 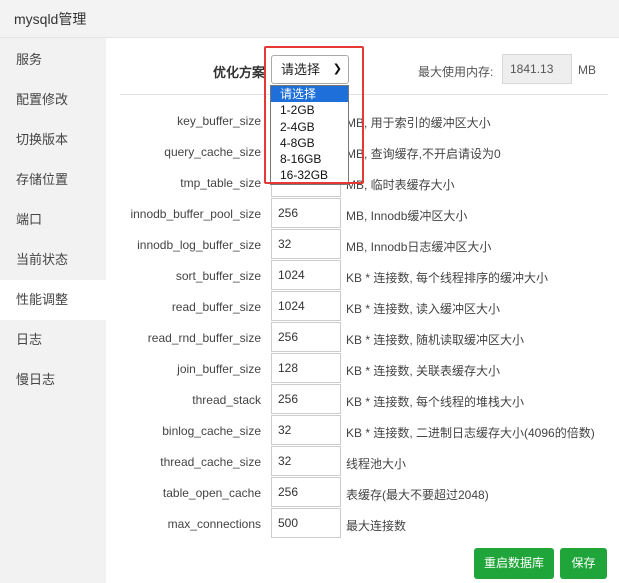 I want to click on window-title: mysqld管理, so click(x=50, y=19).